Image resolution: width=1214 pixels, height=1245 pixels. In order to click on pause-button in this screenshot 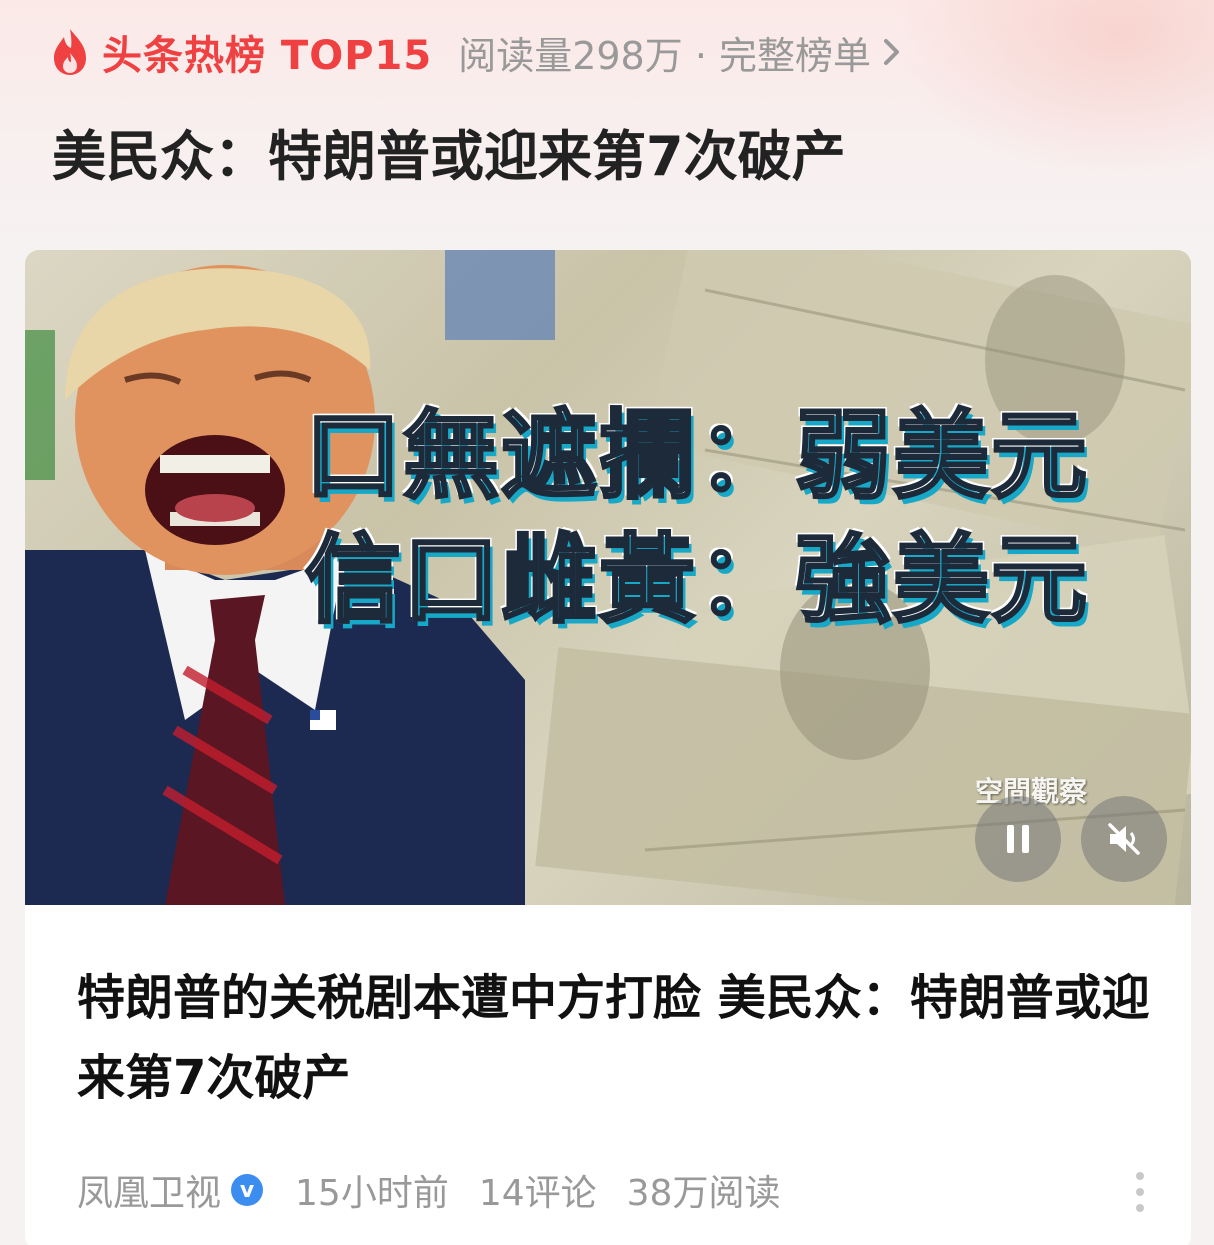, I will do `click(1018, 839)`.